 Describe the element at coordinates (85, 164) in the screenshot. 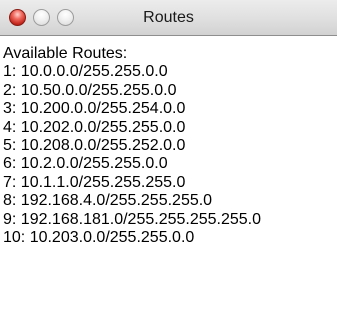

I see `route-line: 6: 10.2.0.0/255.255.0.0` at that location.